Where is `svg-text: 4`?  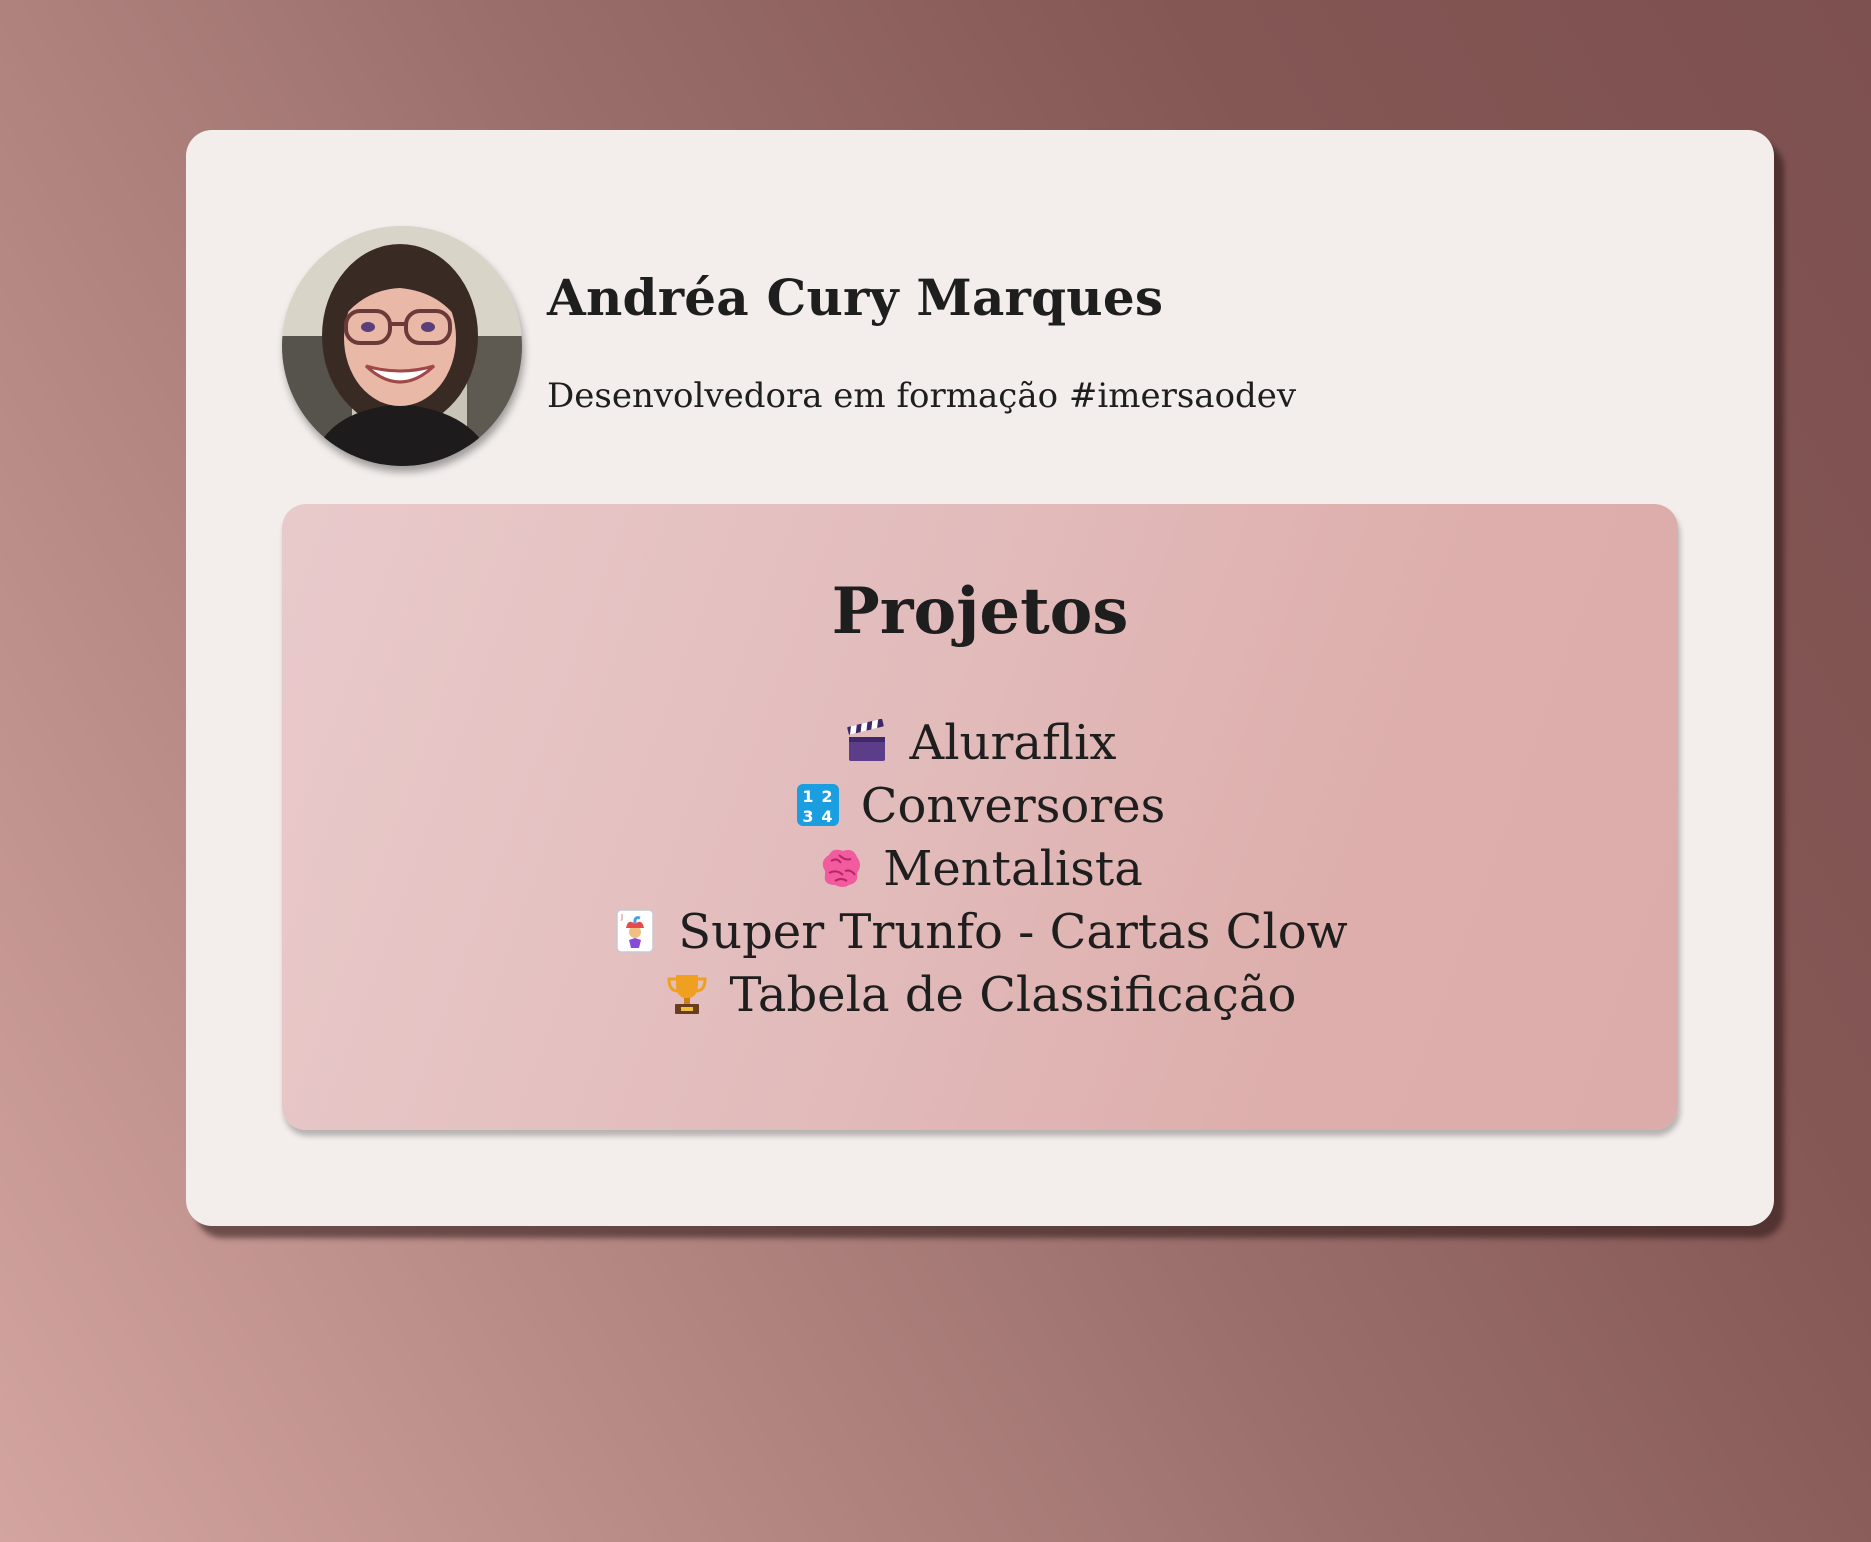
svg-text: 4 is located at coordinates (826, 816).